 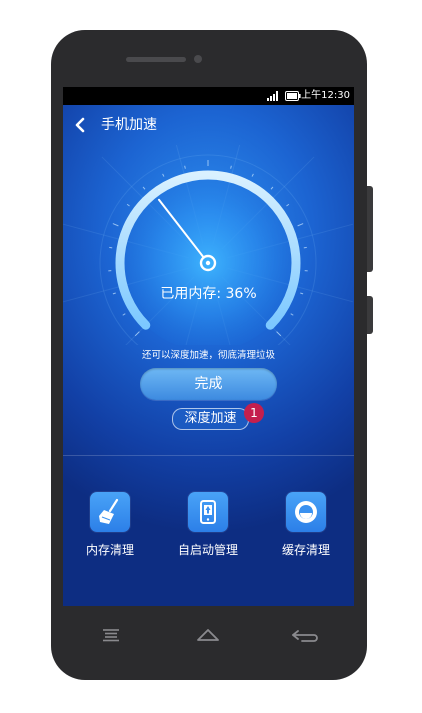 I want to click on deep-accelerate-button: 深度加速, so click(x=210, y=419).